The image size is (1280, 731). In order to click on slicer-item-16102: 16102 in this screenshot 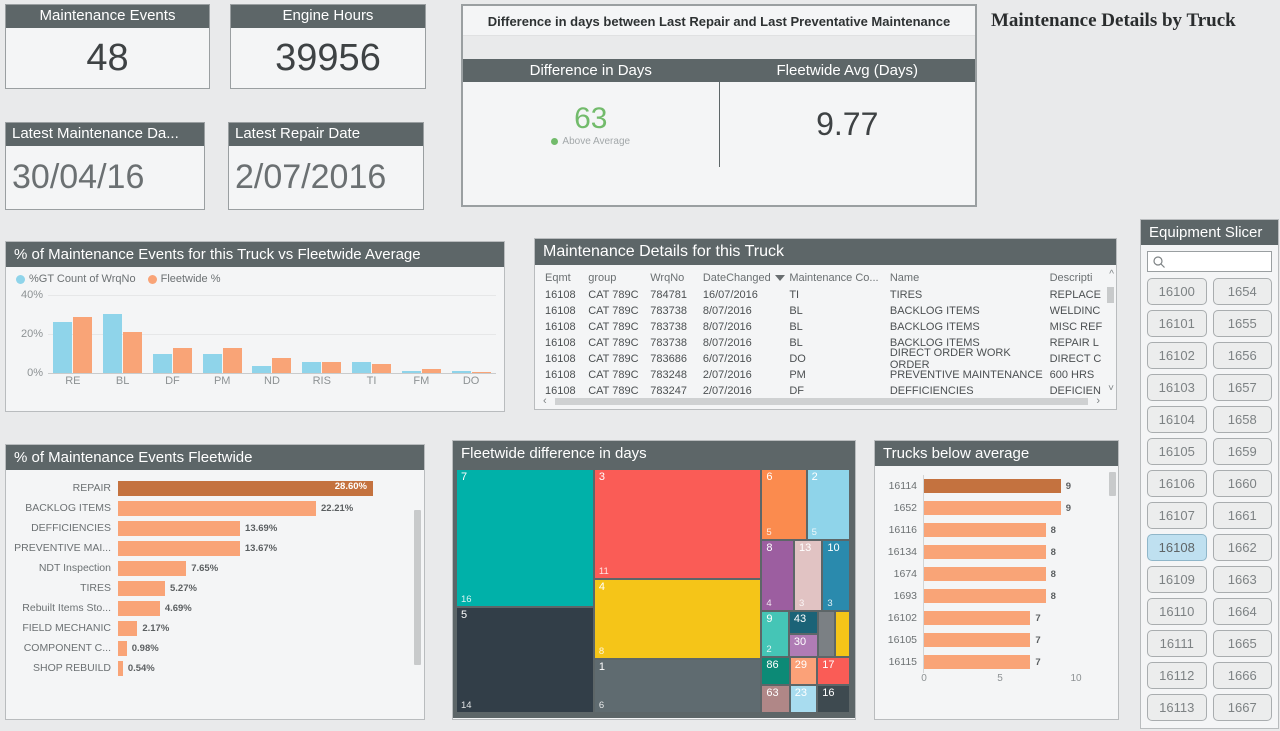, I will do `click(1177, 355)`.